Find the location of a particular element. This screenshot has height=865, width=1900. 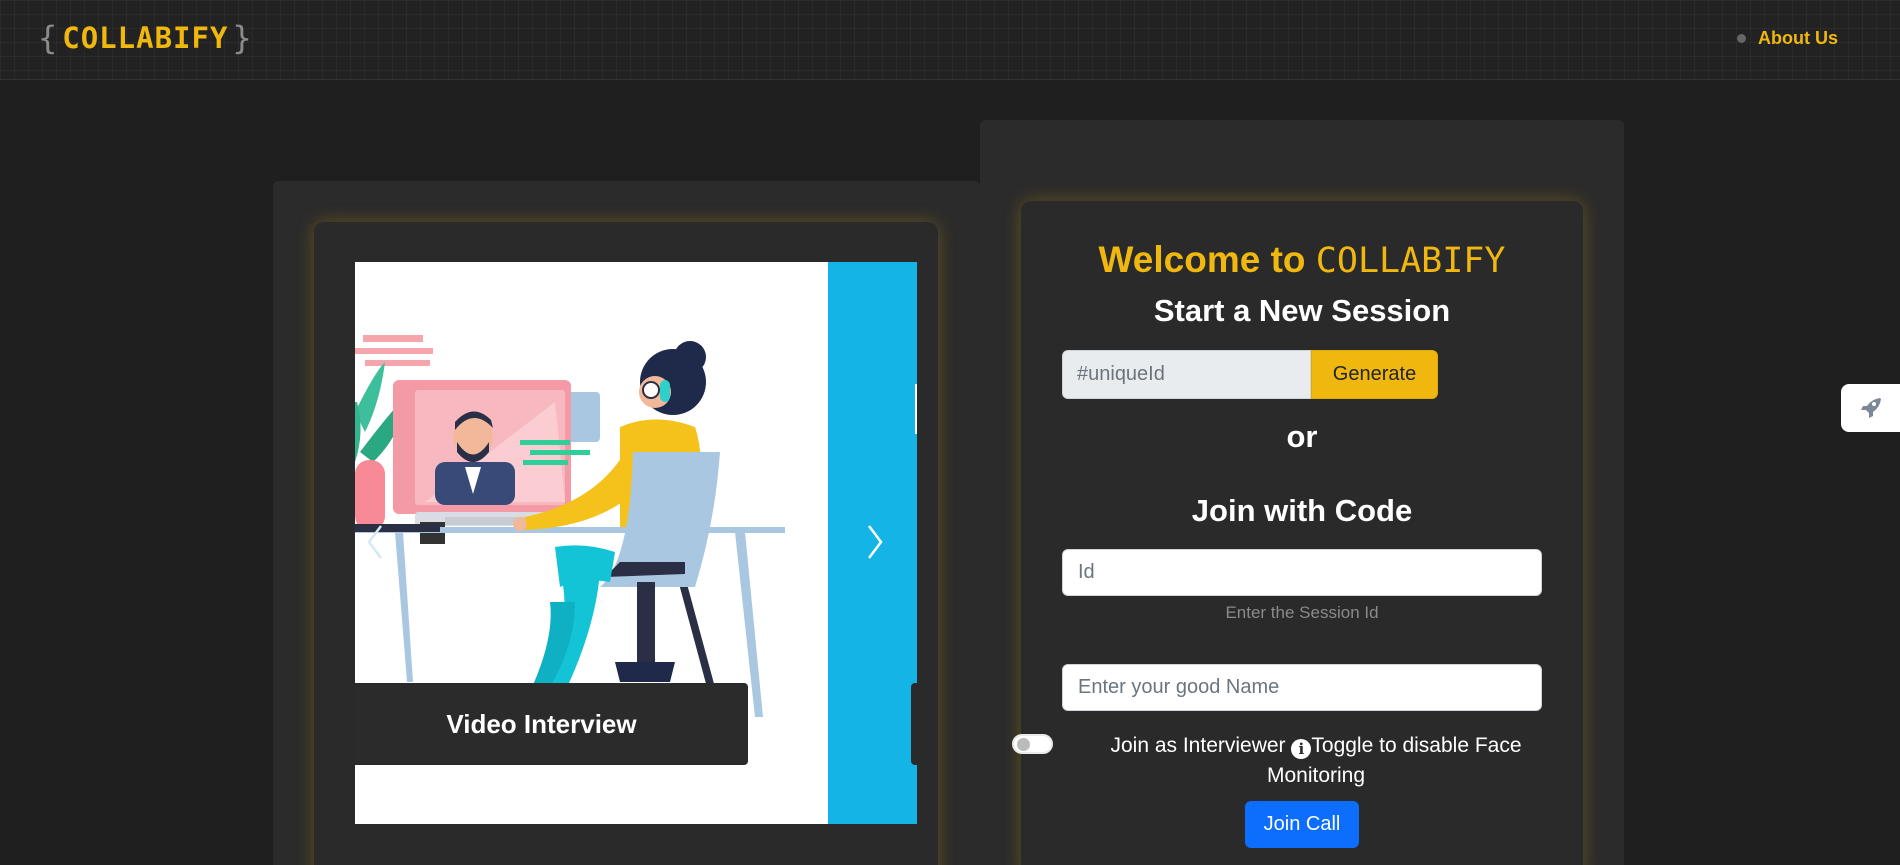

chevron-left-icon is located at coordinates (374, 542).